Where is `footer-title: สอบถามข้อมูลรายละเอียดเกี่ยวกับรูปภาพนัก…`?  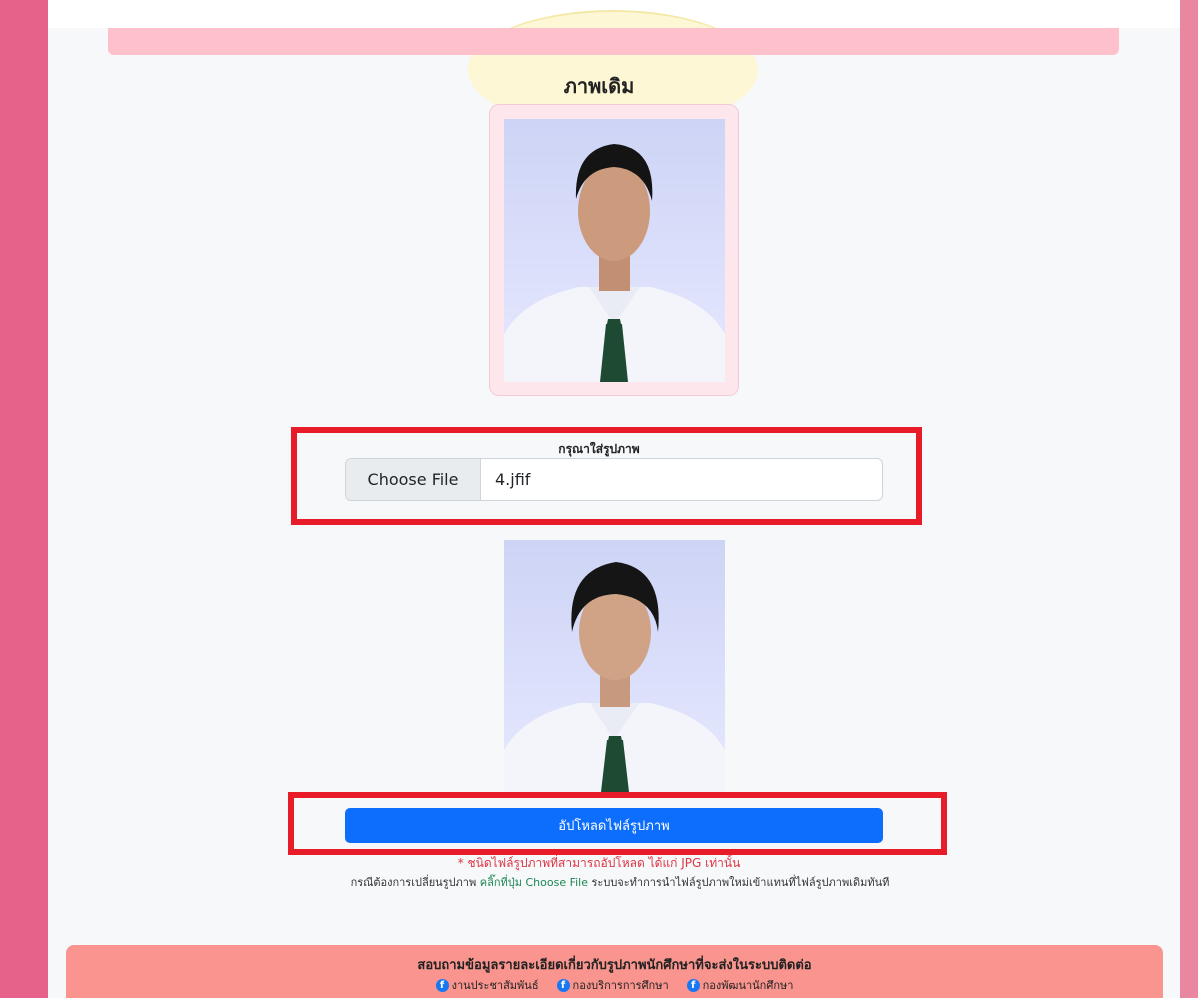 footer-title: สอบถามข้อมูลรายละเอียดเกี่ยวกับรูปภาพนัก… is located at coordinates (614, 965).